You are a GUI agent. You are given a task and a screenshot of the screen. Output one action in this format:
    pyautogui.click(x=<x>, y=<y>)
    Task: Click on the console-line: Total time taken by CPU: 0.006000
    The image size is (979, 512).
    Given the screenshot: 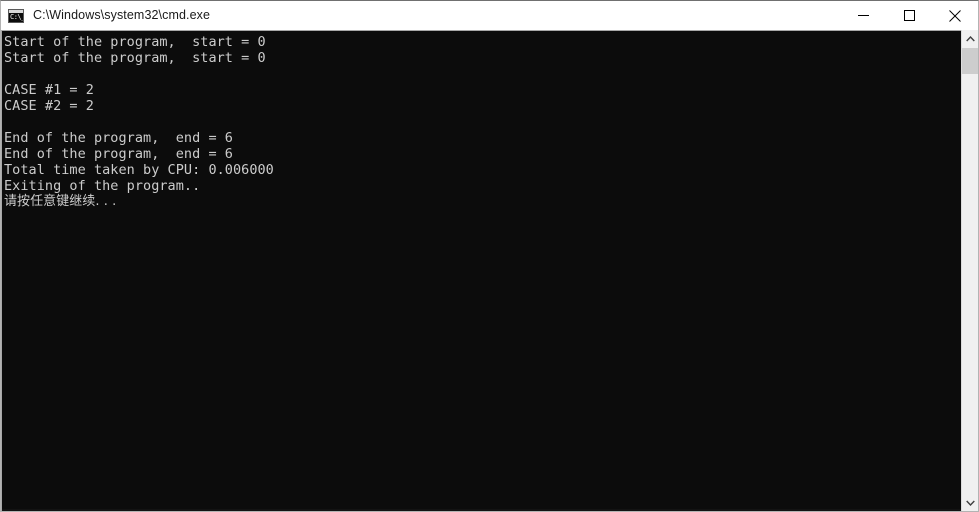 What is the action you would take?
    pyautogui.click(x=139, y=170)
    